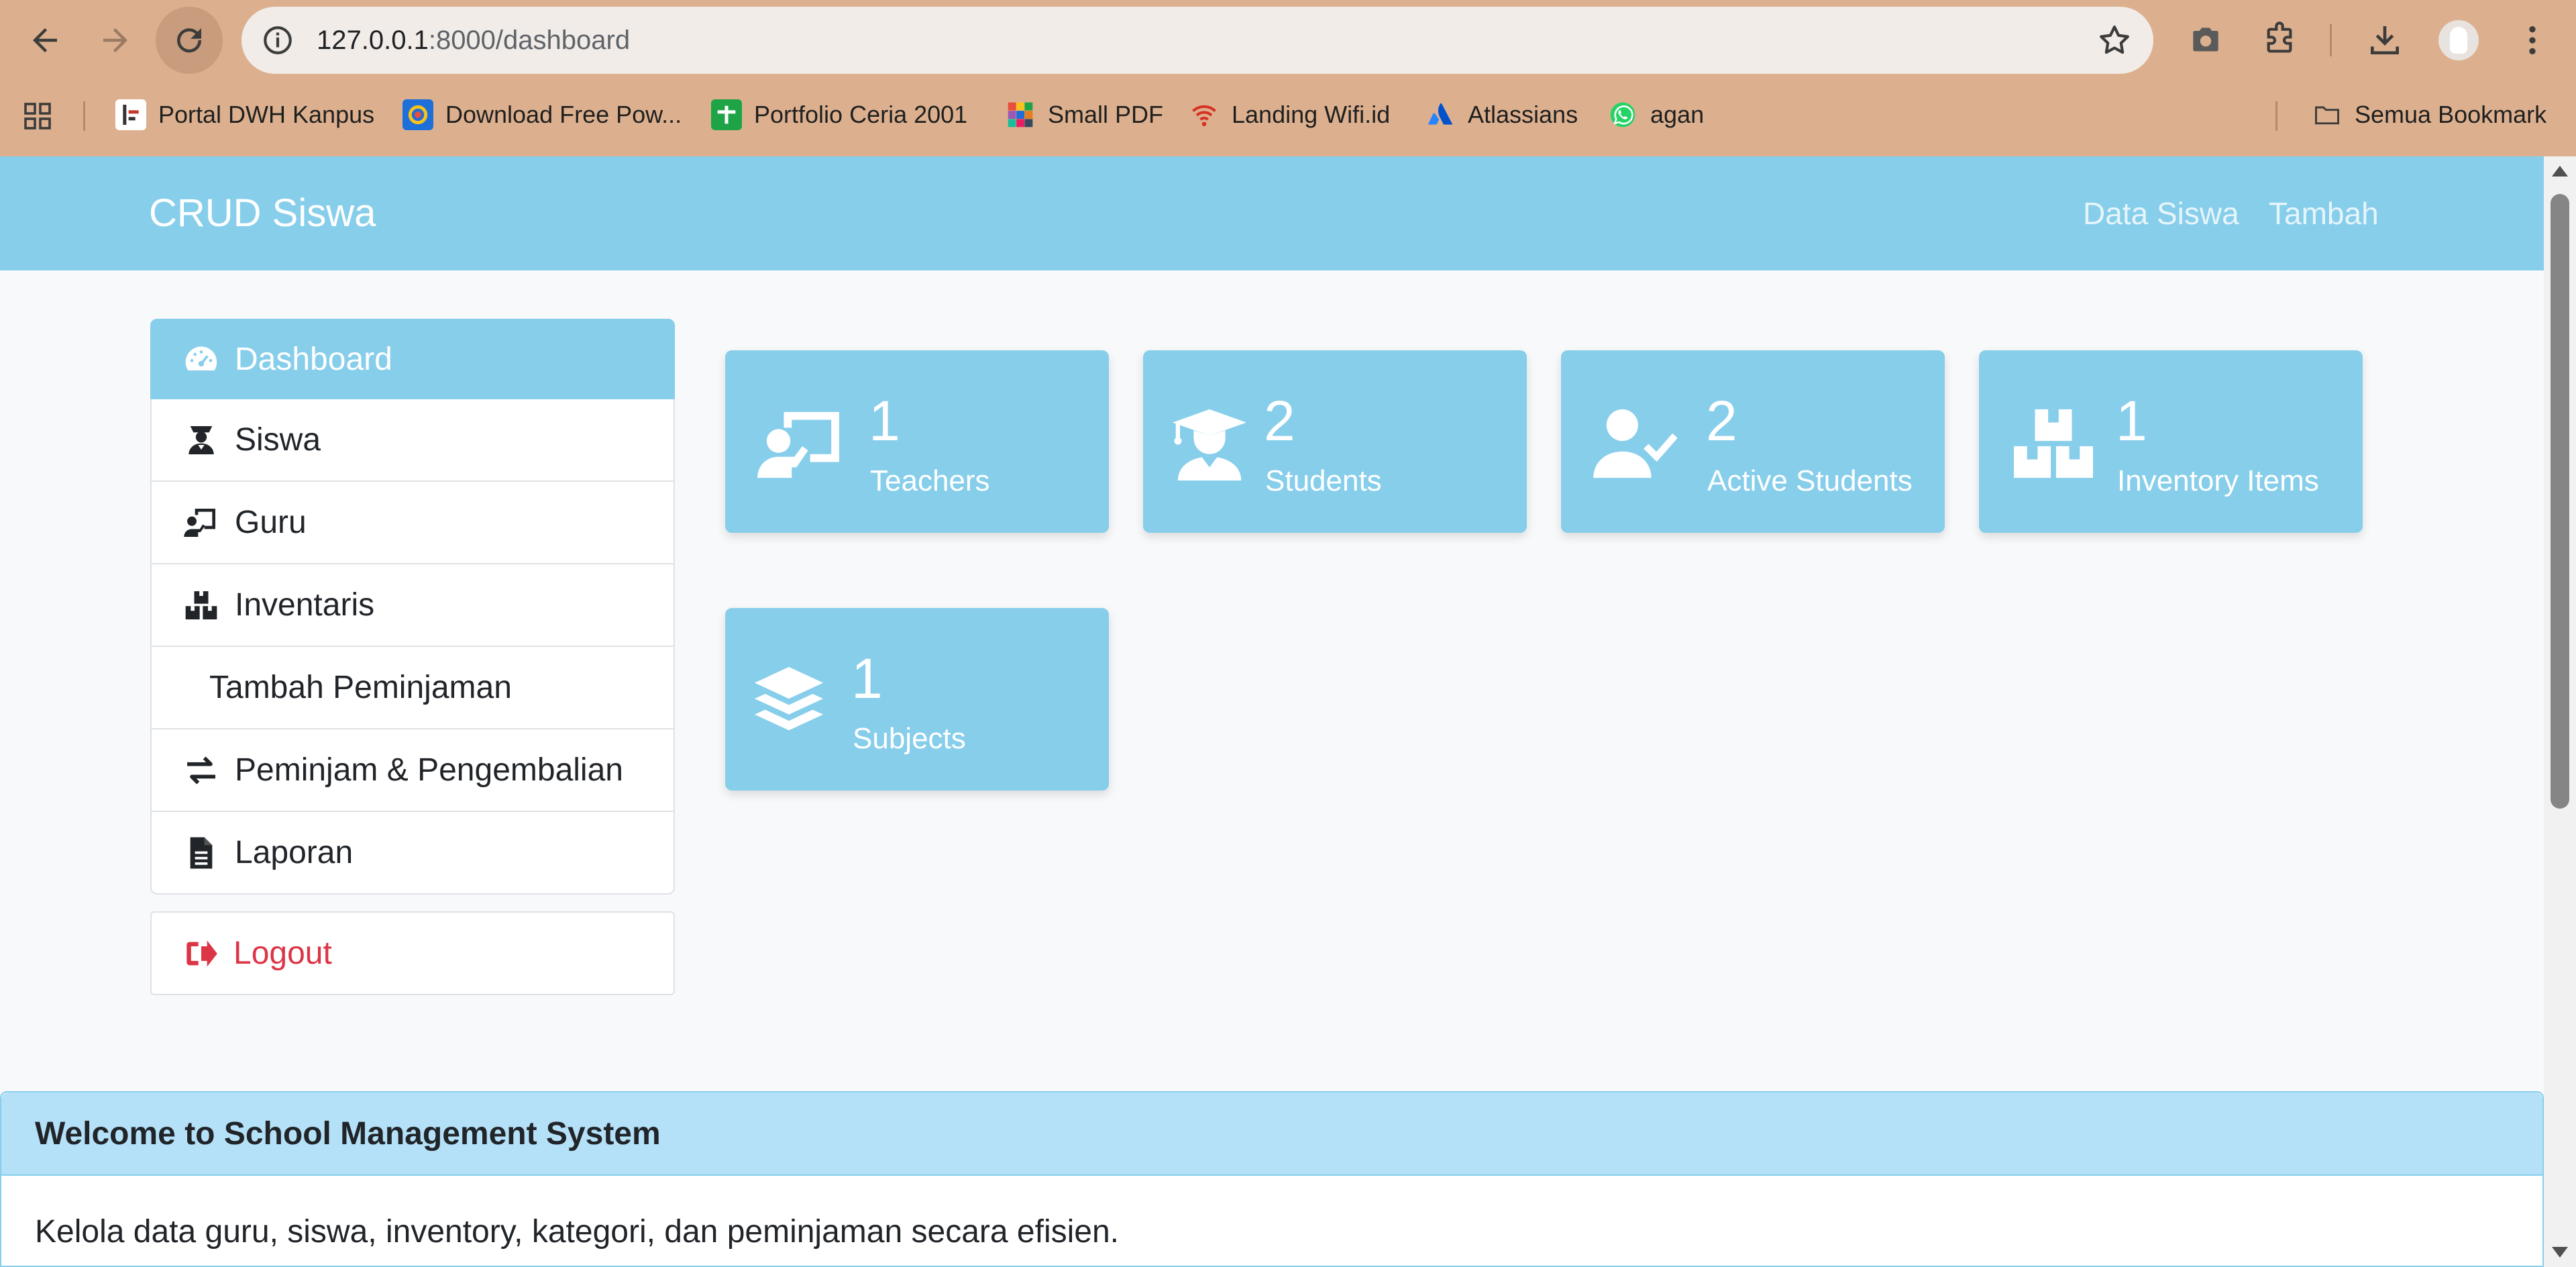 The width and height of the screenshot is (2576, 1267). I want to click on stat-label: Subjects, so click(909, 738).